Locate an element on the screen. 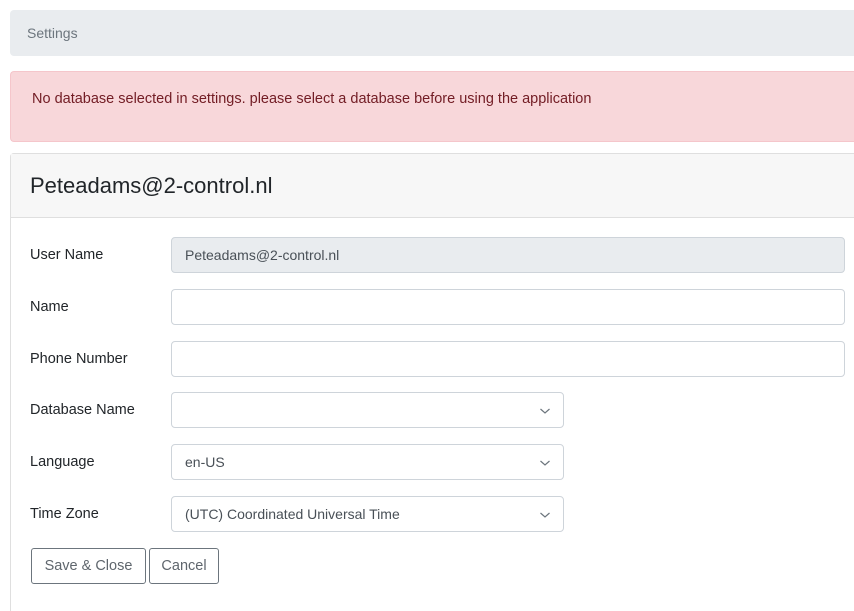 This screenshot has width=854, height=611. name-label: Name is located at coordinates (49, 307).